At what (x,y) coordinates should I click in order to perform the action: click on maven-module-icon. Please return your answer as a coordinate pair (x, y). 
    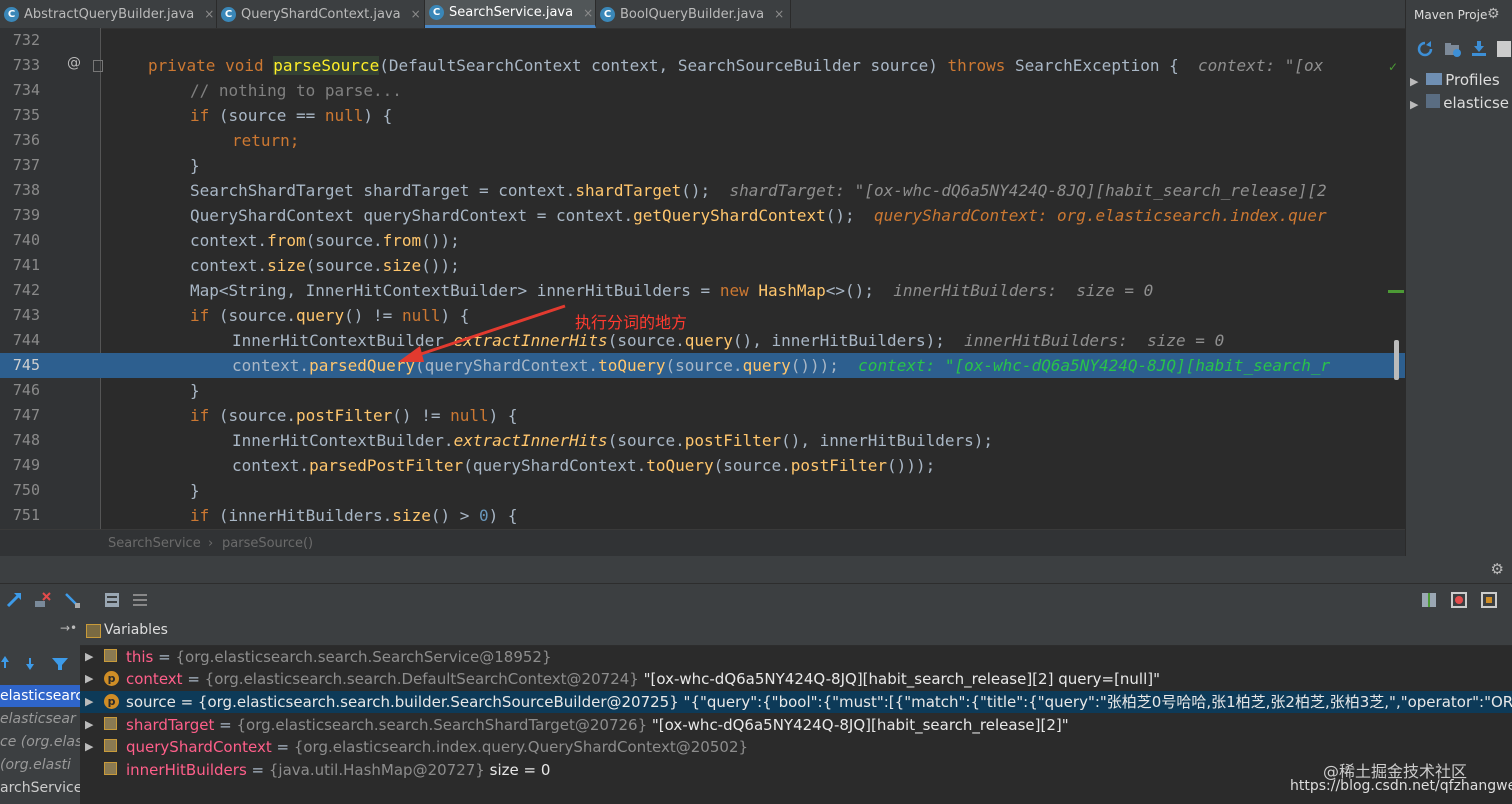
    Looking at the image, I should click on (1433, 101).